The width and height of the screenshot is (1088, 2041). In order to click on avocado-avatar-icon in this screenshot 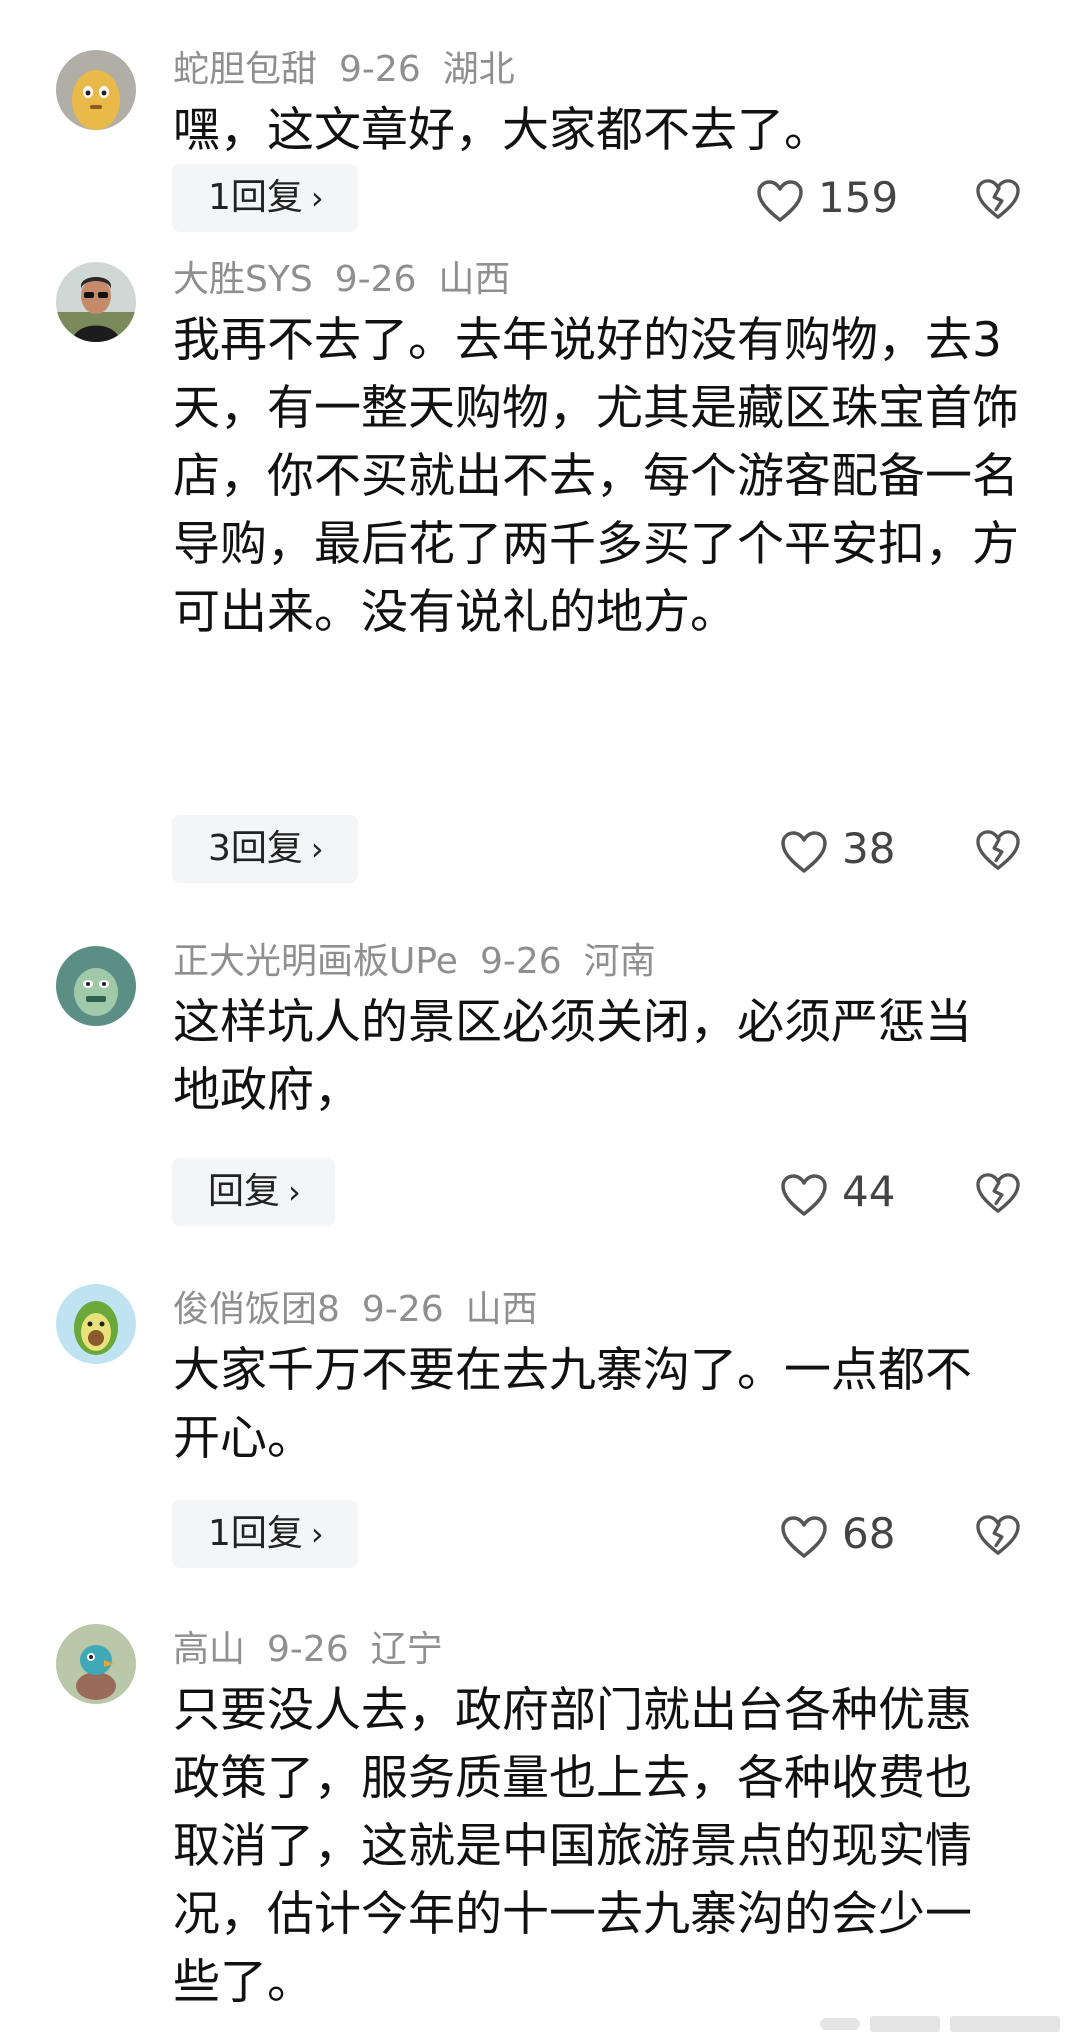, I will do `click(96, 1324)`.